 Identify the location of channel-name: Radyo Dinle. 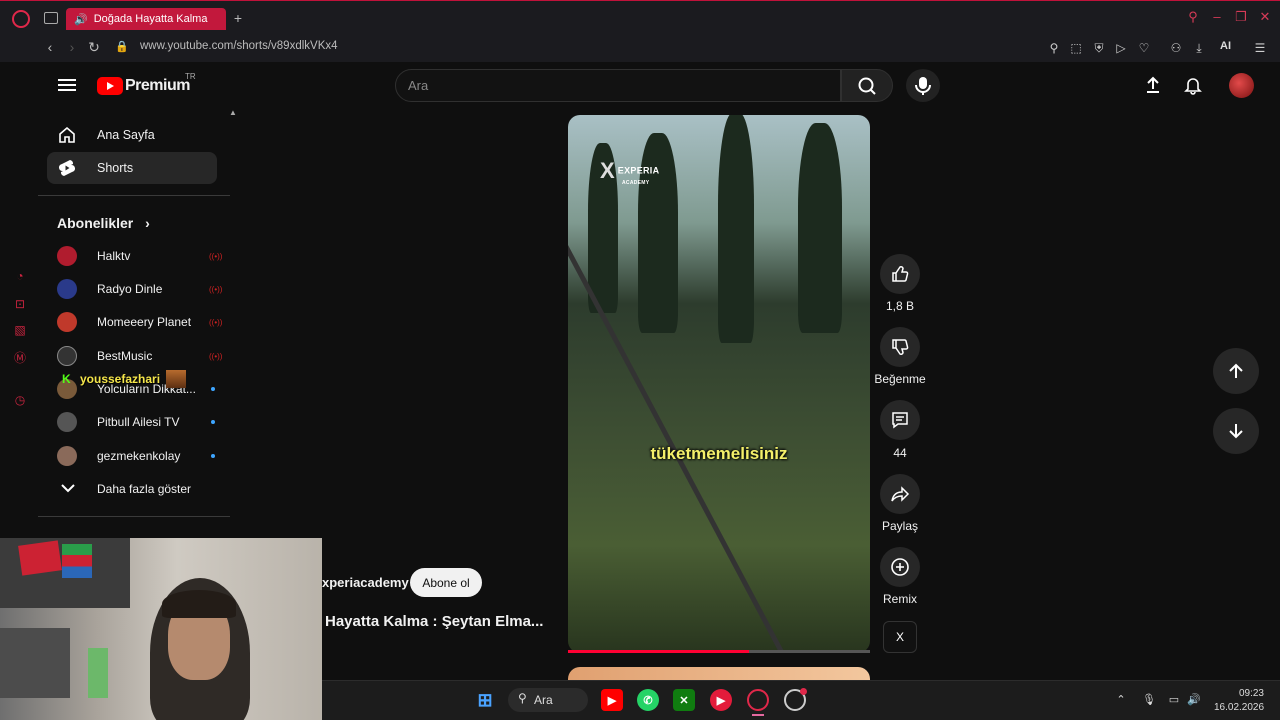
(130, 289).